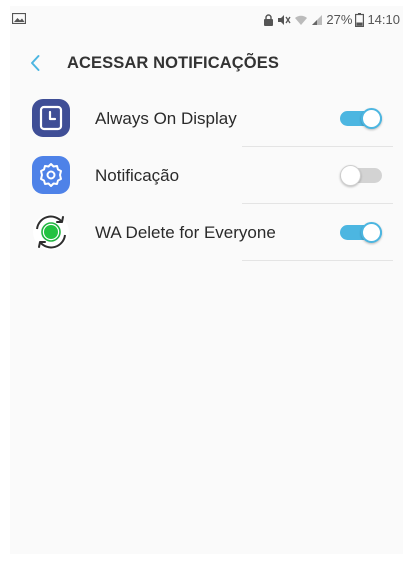 The height and width of the screenshot is (562, 411). What do you see at coordinates (268, 20) in the screenshot?
I see `alarm-lock-icon` at bounding box center [268, 20].